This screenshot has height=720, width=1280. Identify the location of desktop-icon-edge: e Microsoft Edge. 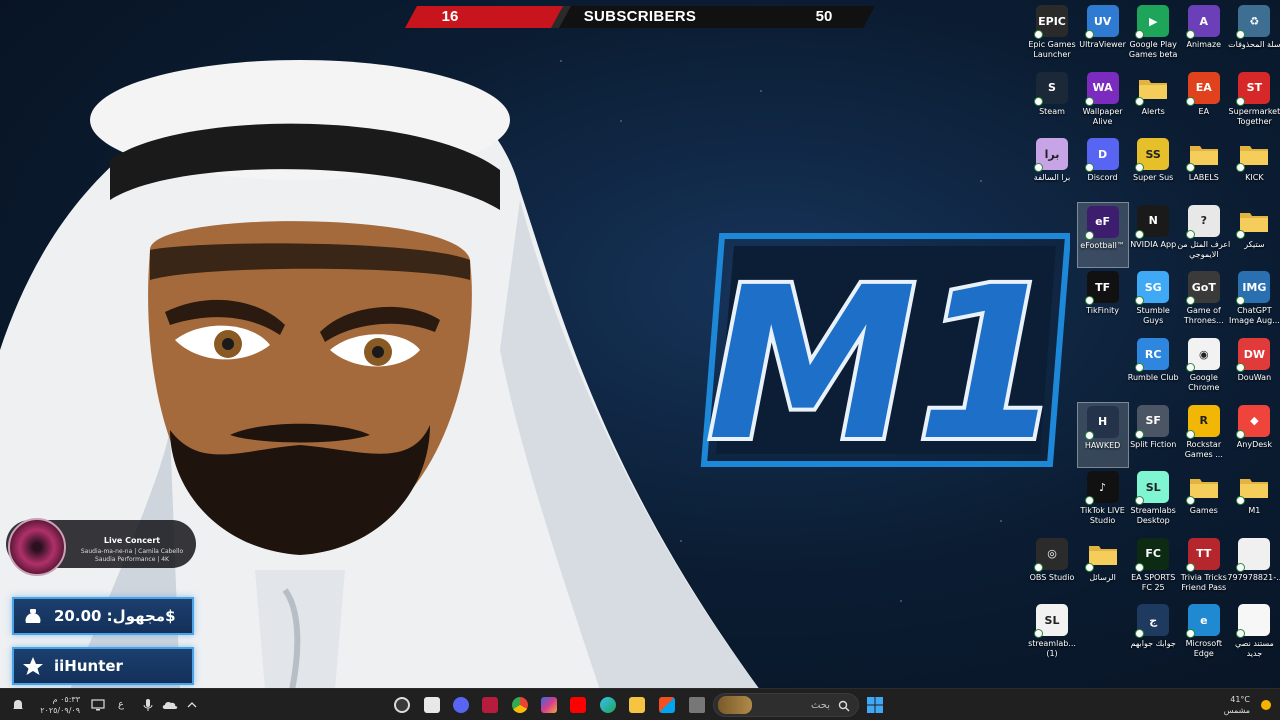
(1204, 634).